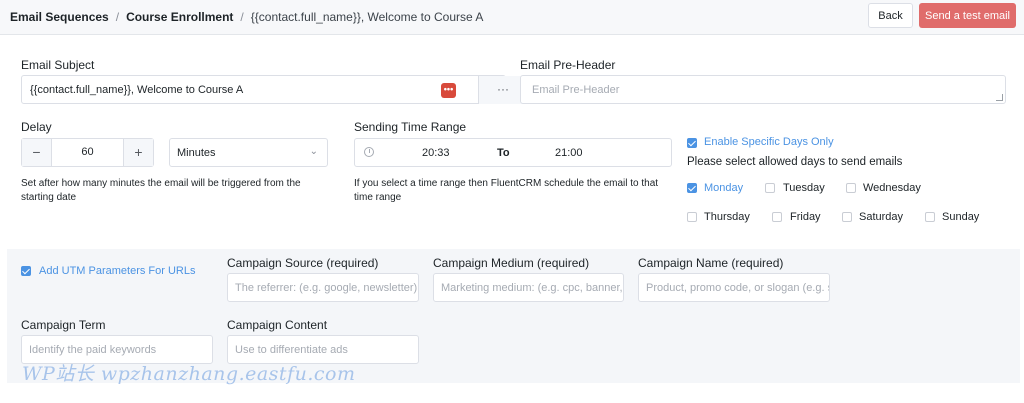 This screenshot has width=1024, height=403. What do you see at coordinates (738, 288) in the screenshot?
I see `campaign-name-placeholder: Product, promo code, or slogan (e.g. s` at bounding box center [738, 288].